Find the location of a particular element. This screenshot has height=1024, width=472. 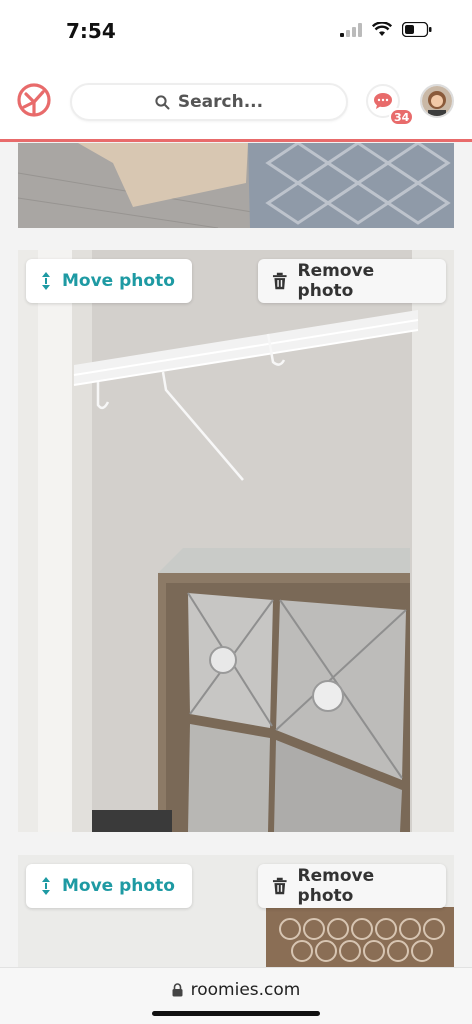

url-text: roomies.com is located at coordinates (245, 990).